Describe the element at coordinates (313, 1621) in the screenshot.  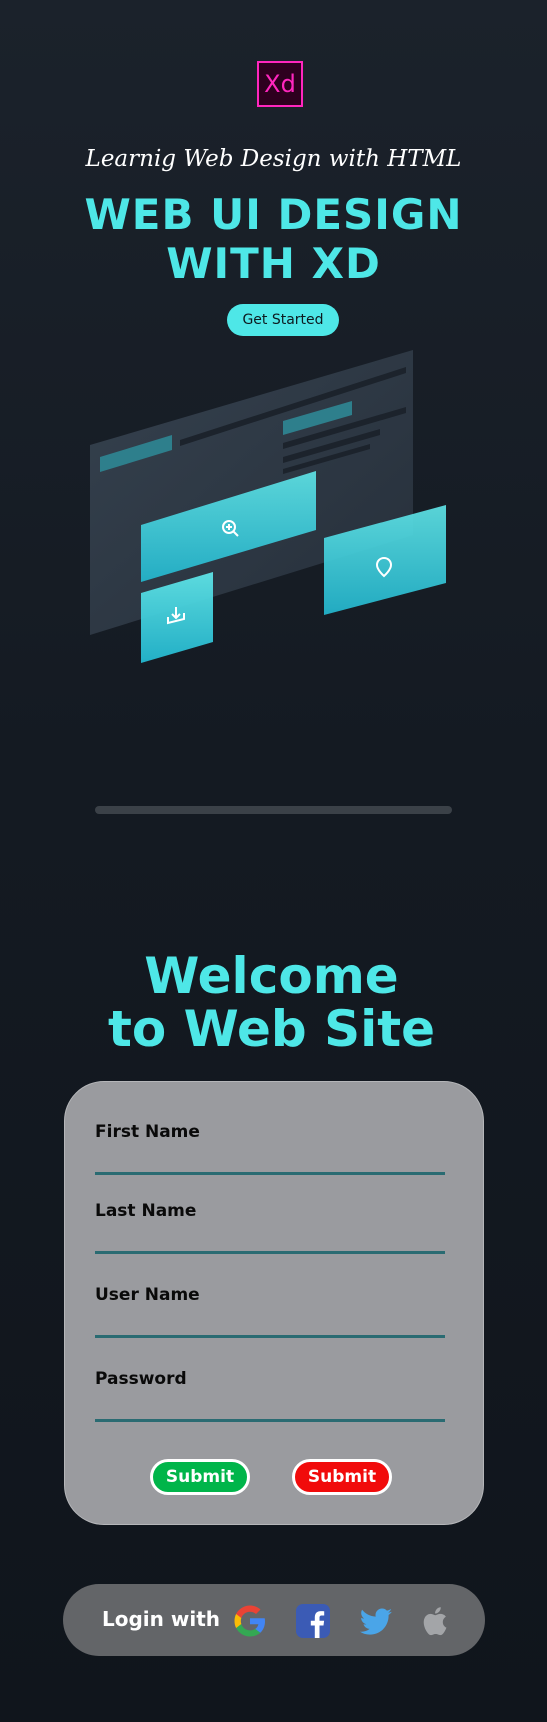
I see `facebook-icon` at that location.